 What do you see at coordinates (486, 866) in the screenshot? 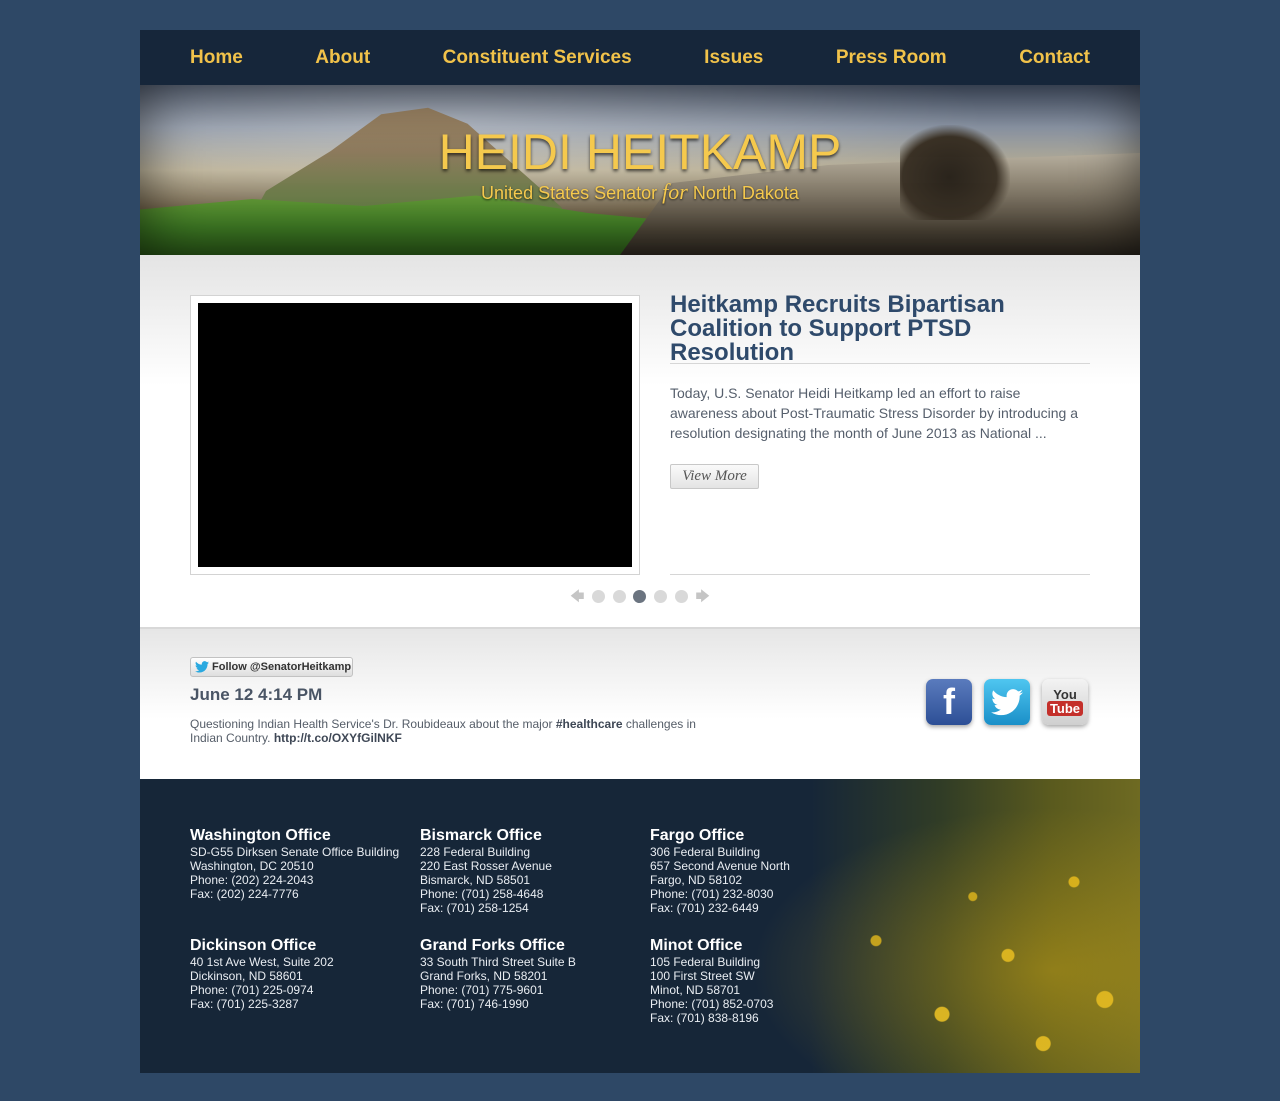
I see `office-line: 220 East Rosser Avenue` at bounding box center [486, 866].